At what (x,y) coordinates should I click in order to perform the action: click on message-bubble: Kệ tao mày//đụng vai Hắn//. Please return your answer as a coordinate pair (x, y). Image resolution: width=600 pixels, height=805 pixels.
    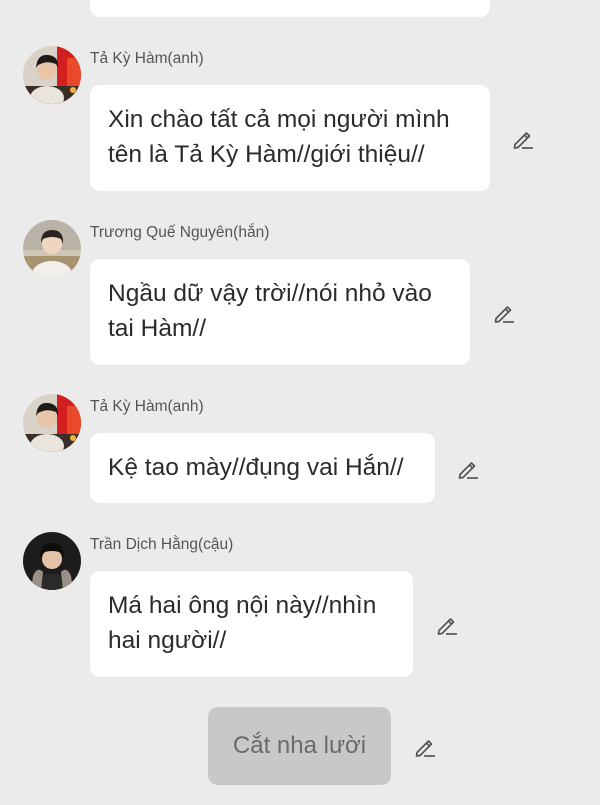
    Looking at the image, I should click on (262, 468).